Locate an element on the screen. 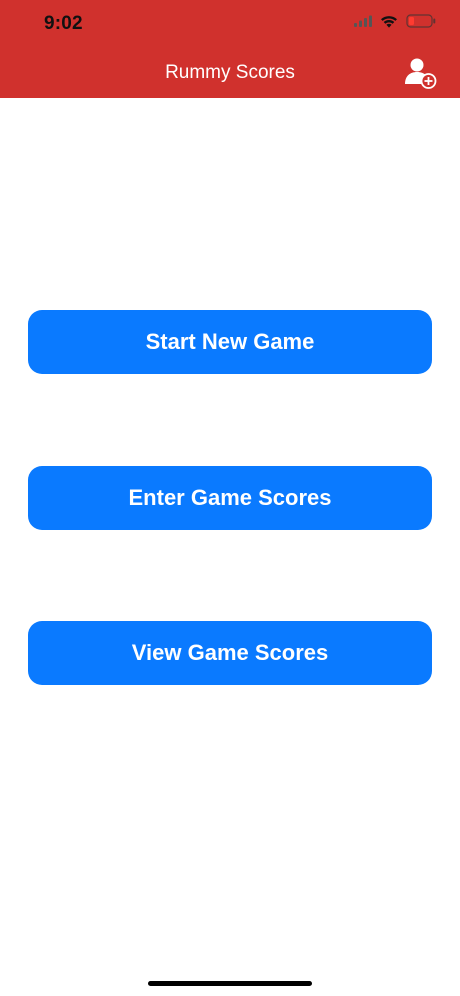 This screenshot has width=460, height=996. wifi-icon is located at coordinates (389, 21).